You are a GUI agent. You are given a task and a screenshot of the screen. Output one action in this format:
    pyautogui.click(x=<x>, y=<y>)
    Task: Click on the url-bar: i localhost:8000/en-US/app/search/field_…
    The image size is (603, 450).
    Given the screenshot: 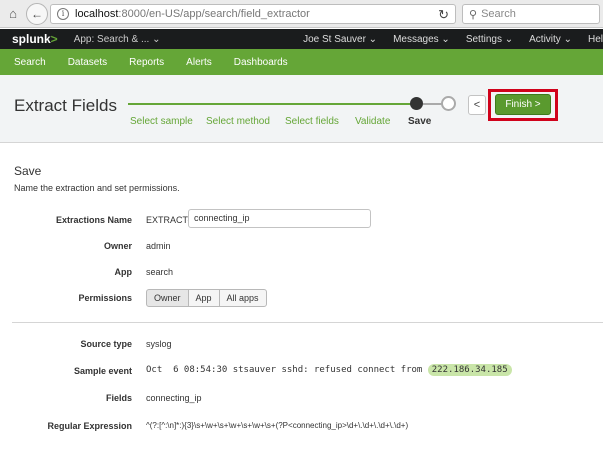 What is the action you would take?
    pyautogui.click(x=253, y=14)
    